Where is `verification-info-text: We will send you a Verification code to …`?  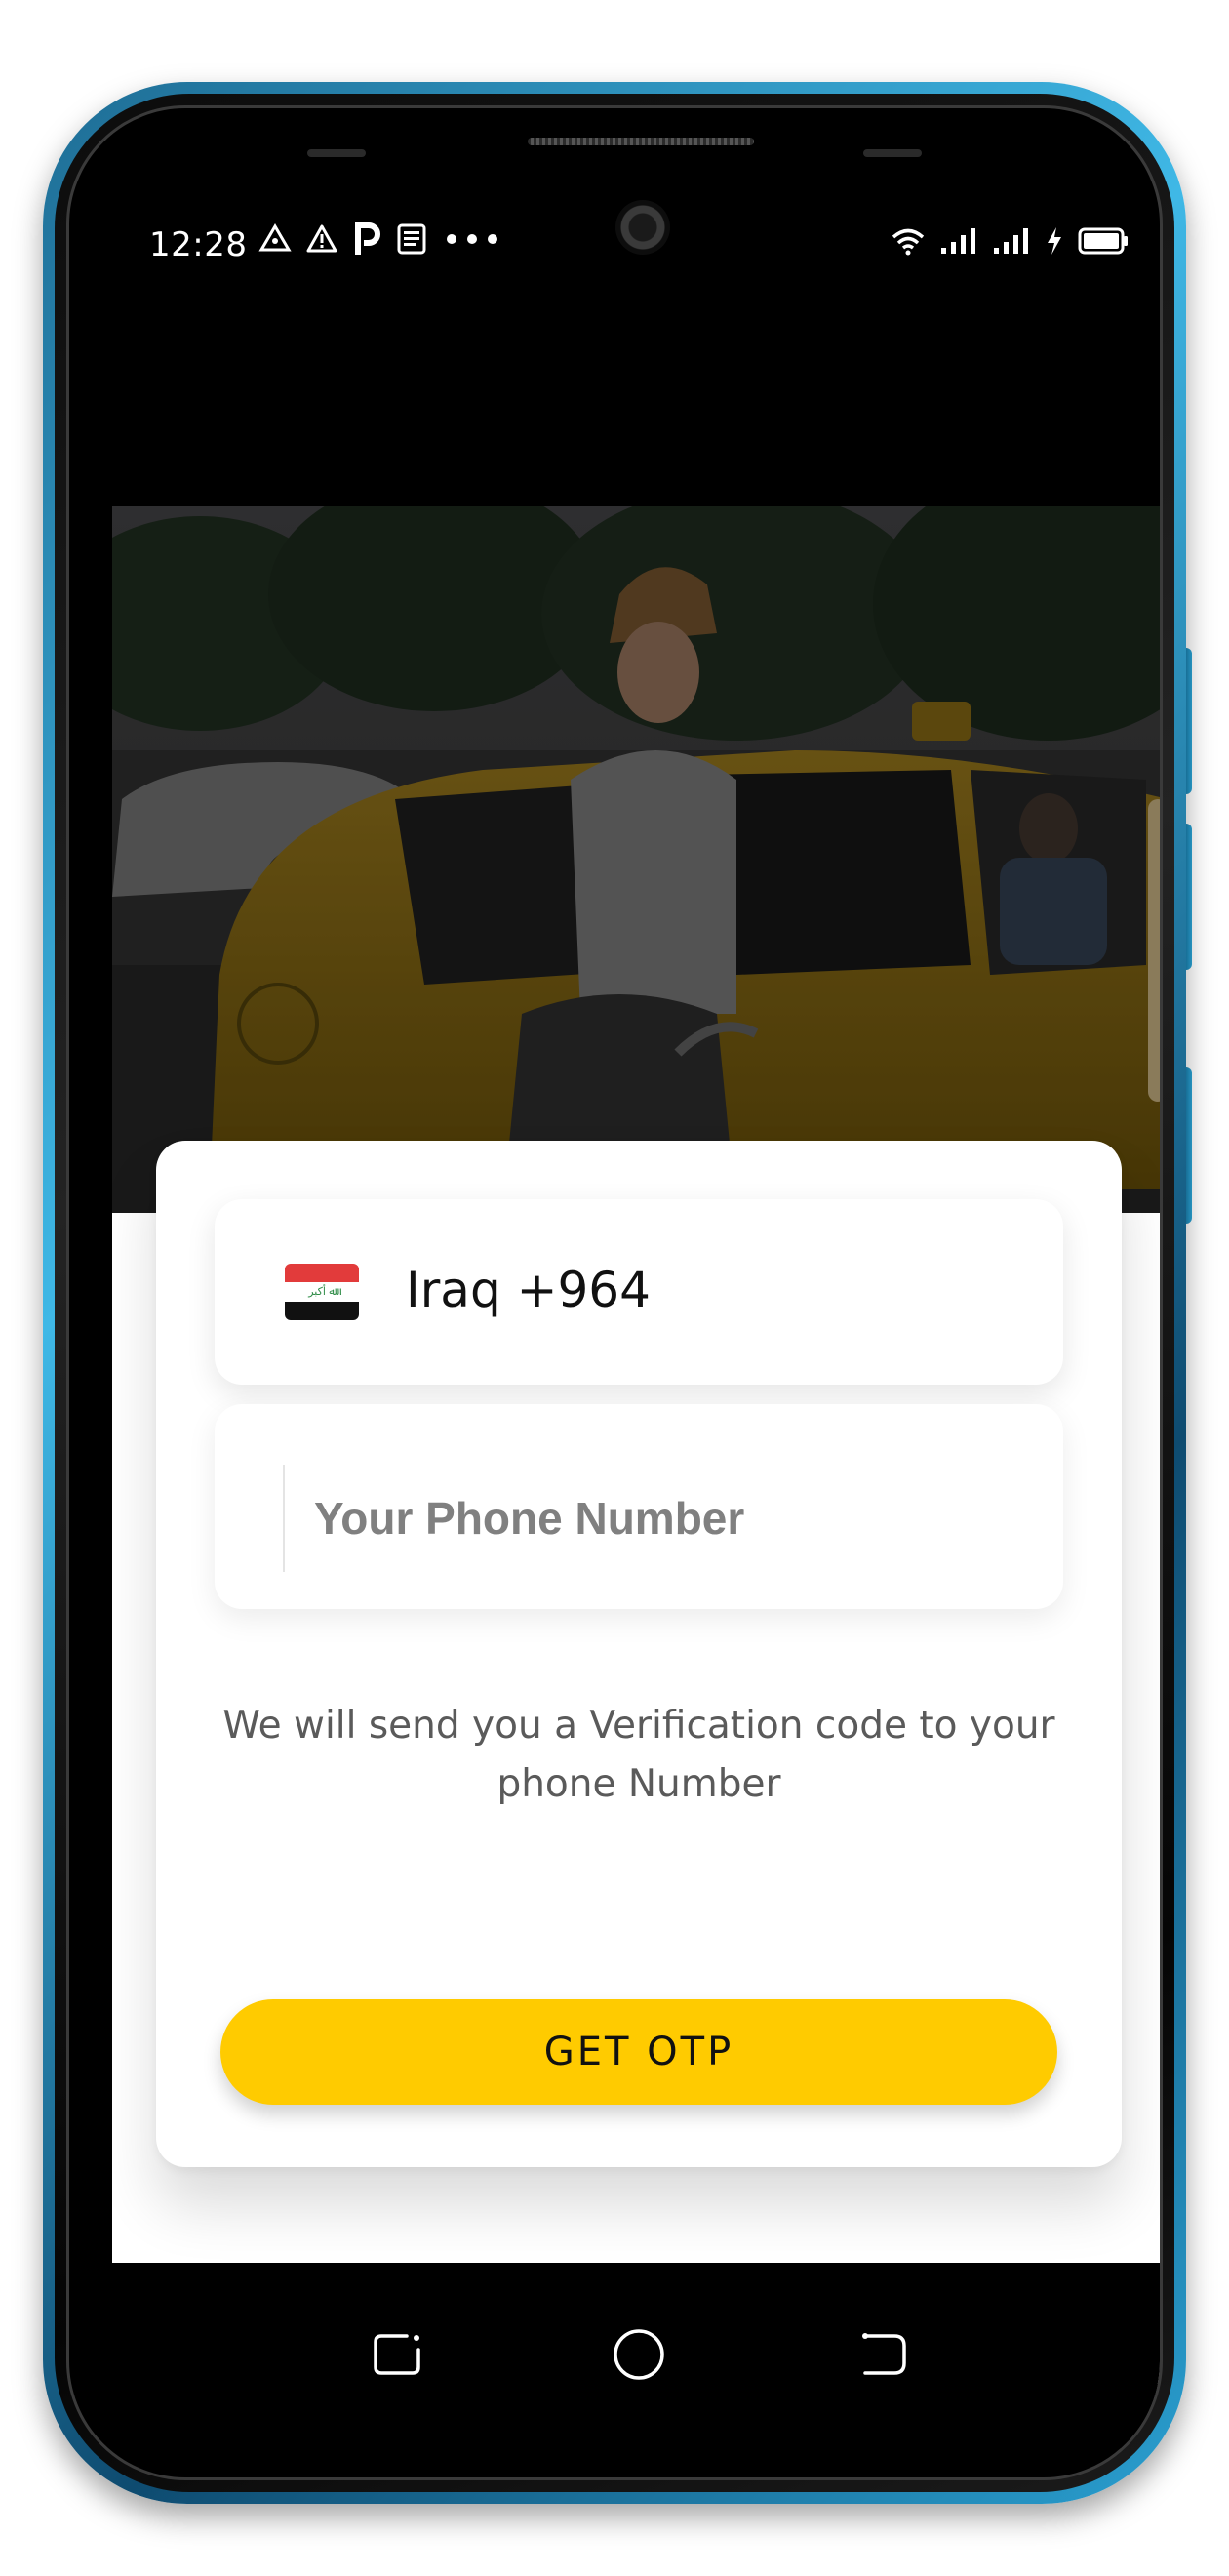
verification-info-text: We will send you a Verification code to … is located at coordinates (638, 1755).